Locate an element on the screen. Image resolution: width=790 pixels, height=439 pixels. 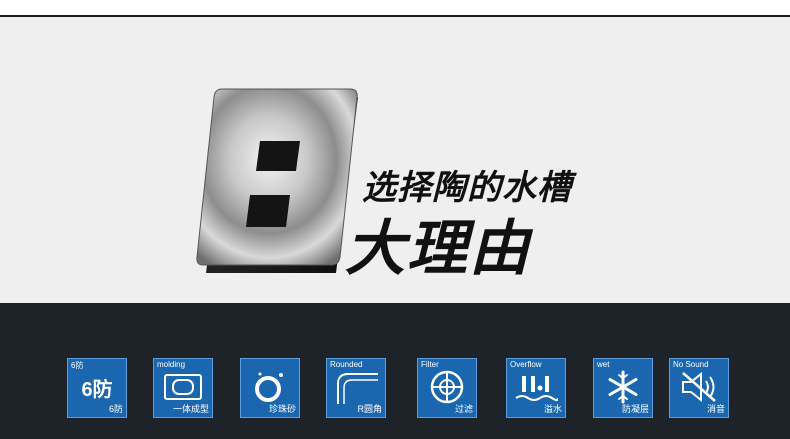
feature-bottom-label: 防凝层 is located at coordinates (635, 409).